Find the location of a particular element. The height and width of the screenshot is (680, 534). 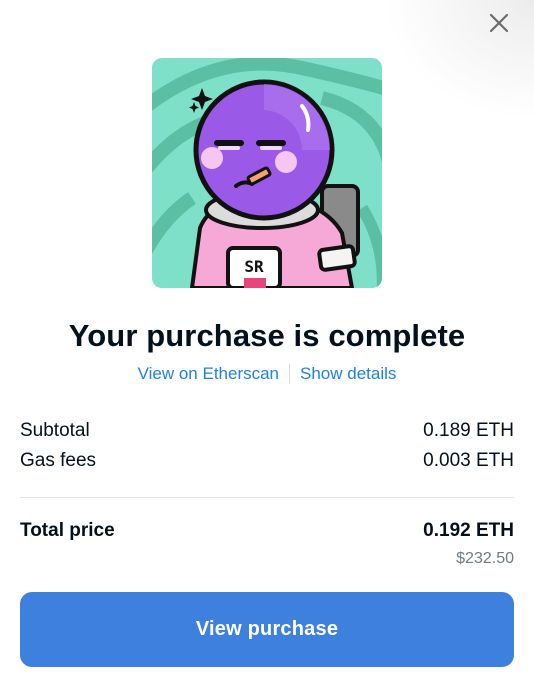

view-on-etherscan-link: View on Etherscan is located at coordinates (208, 374).